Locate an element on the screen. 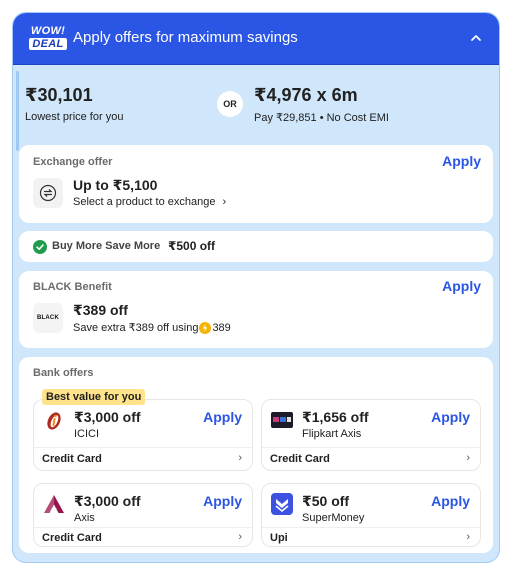 This screenshot has height=578, width=505. bank-offer-axis: ₹3,000 off Axis Apply Credit Card › is located at coordinates (143, 515).